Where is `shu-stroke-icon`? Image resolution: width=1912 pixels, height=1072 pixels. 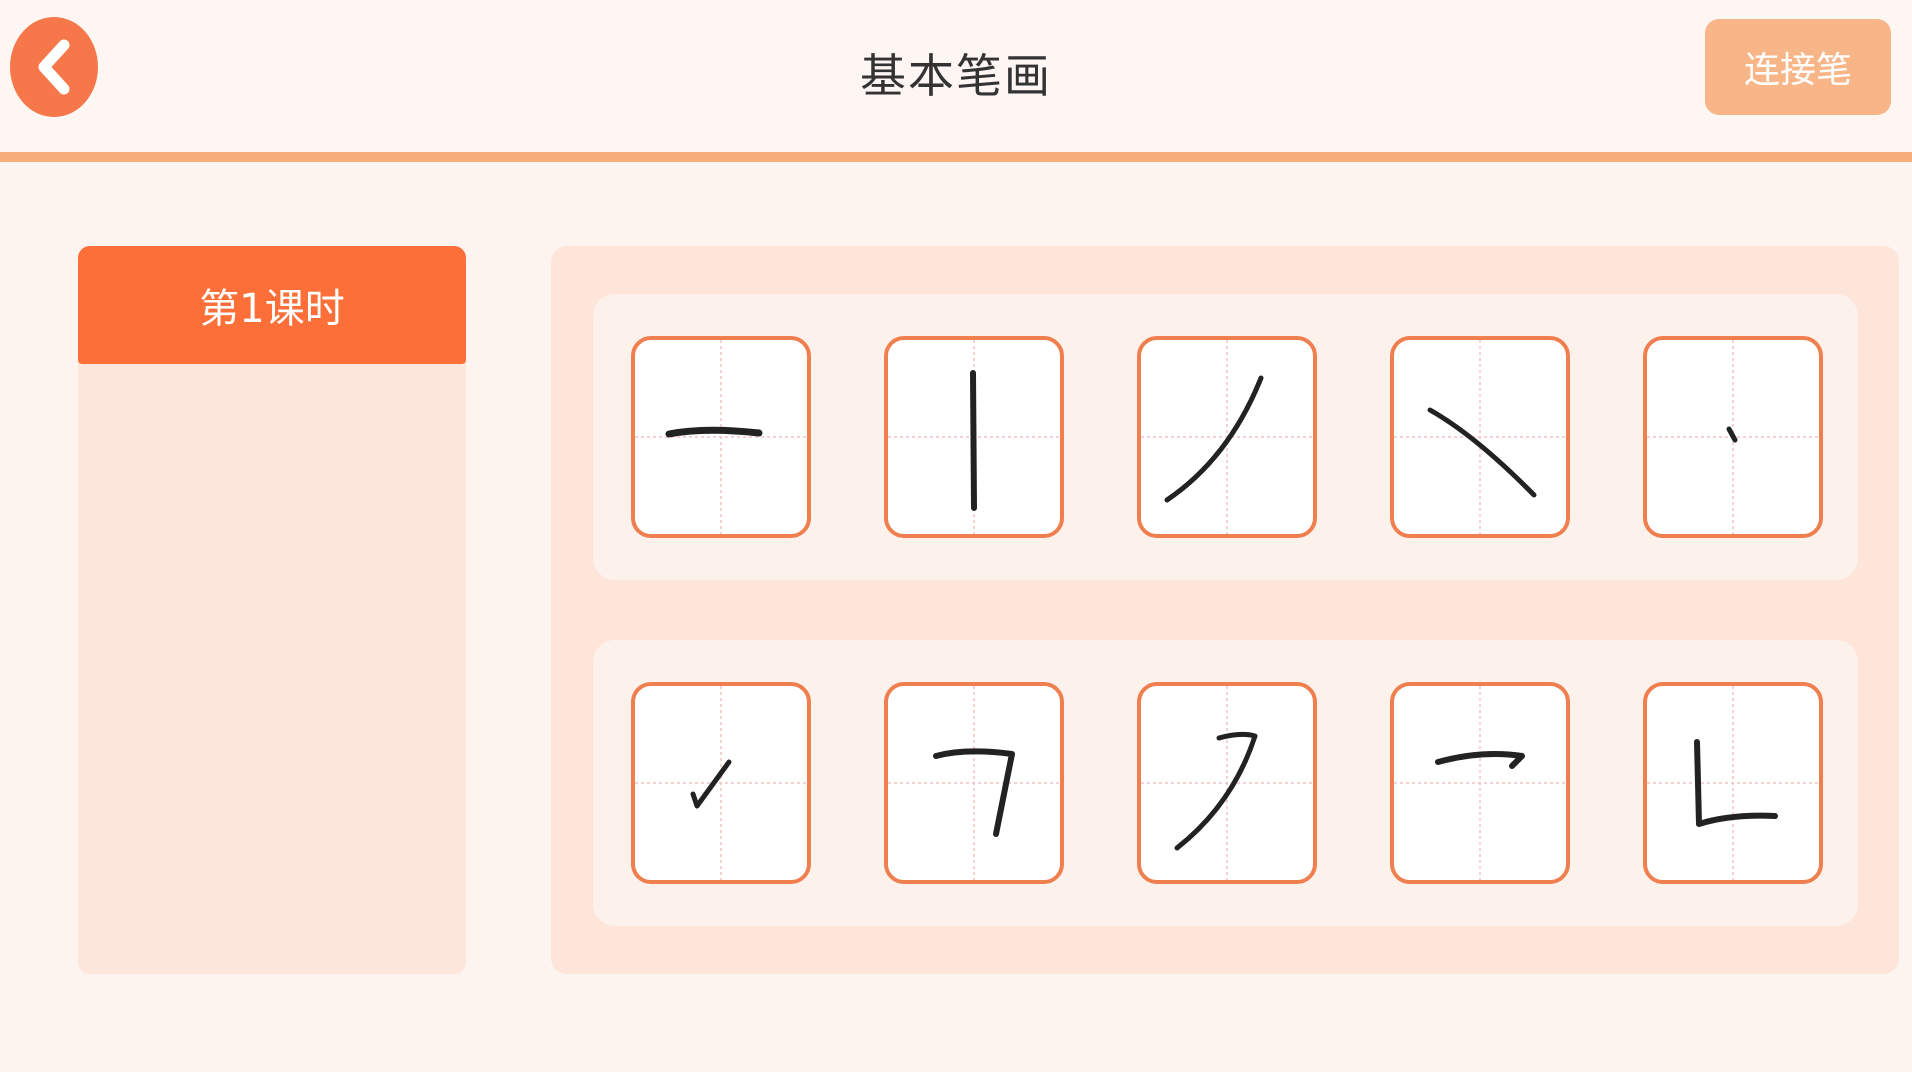
shu-stroke-icon is located at coordinates (974, 437).